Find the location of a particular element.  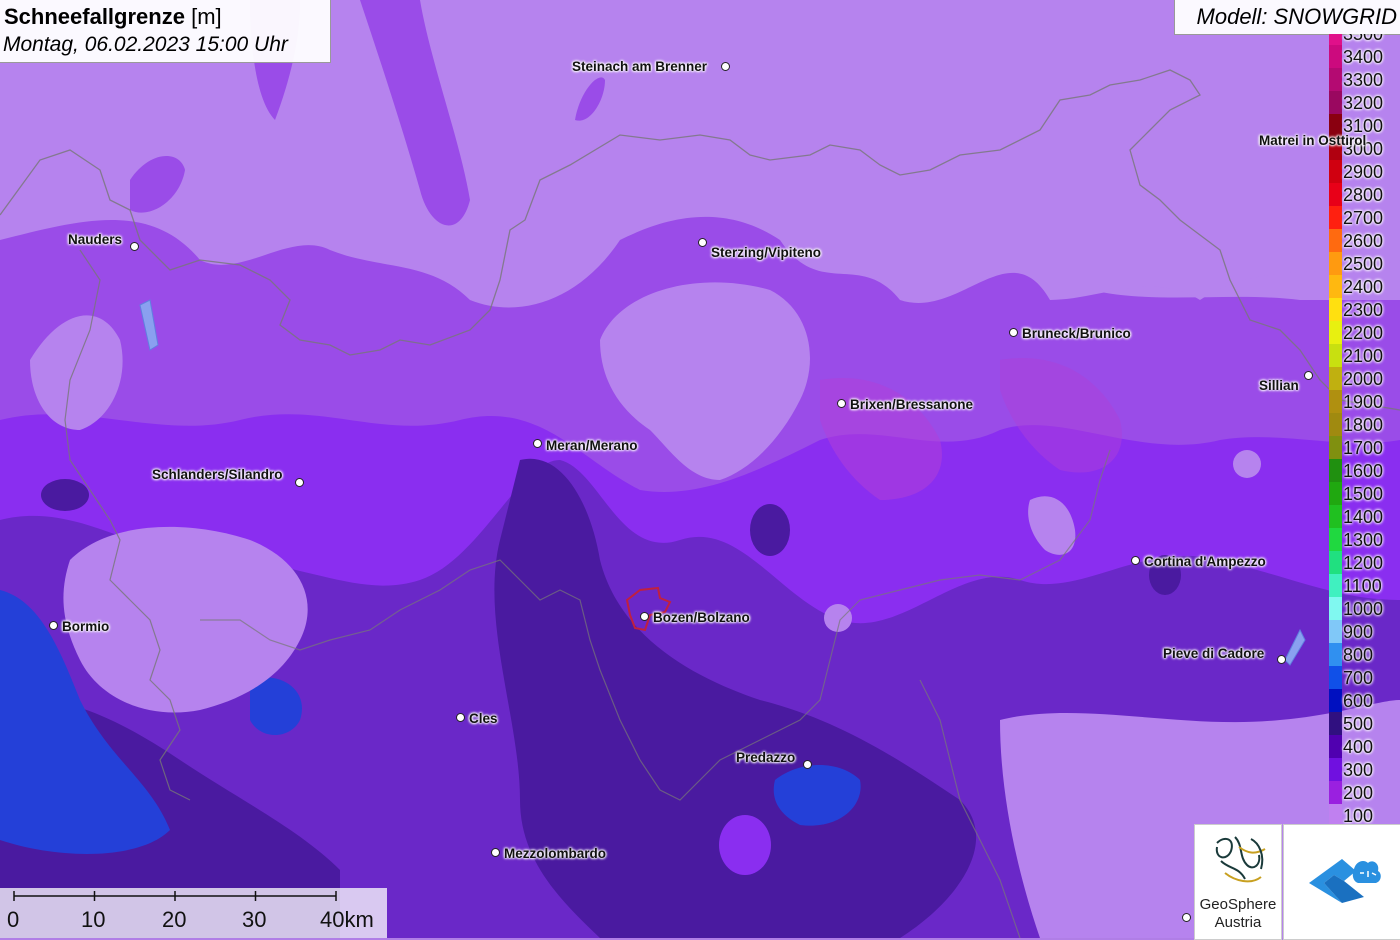

scale-label-40km: 40km is located at coordinates (347, 919).